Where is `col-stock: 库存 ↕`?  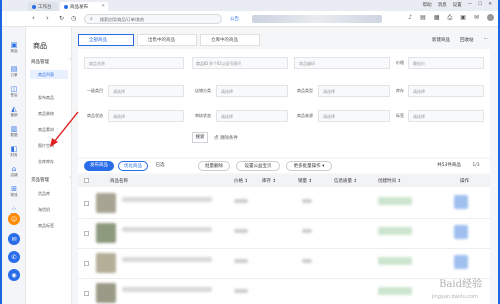 col-stock: 库存 ↕ is located at coordinates (269, 181).